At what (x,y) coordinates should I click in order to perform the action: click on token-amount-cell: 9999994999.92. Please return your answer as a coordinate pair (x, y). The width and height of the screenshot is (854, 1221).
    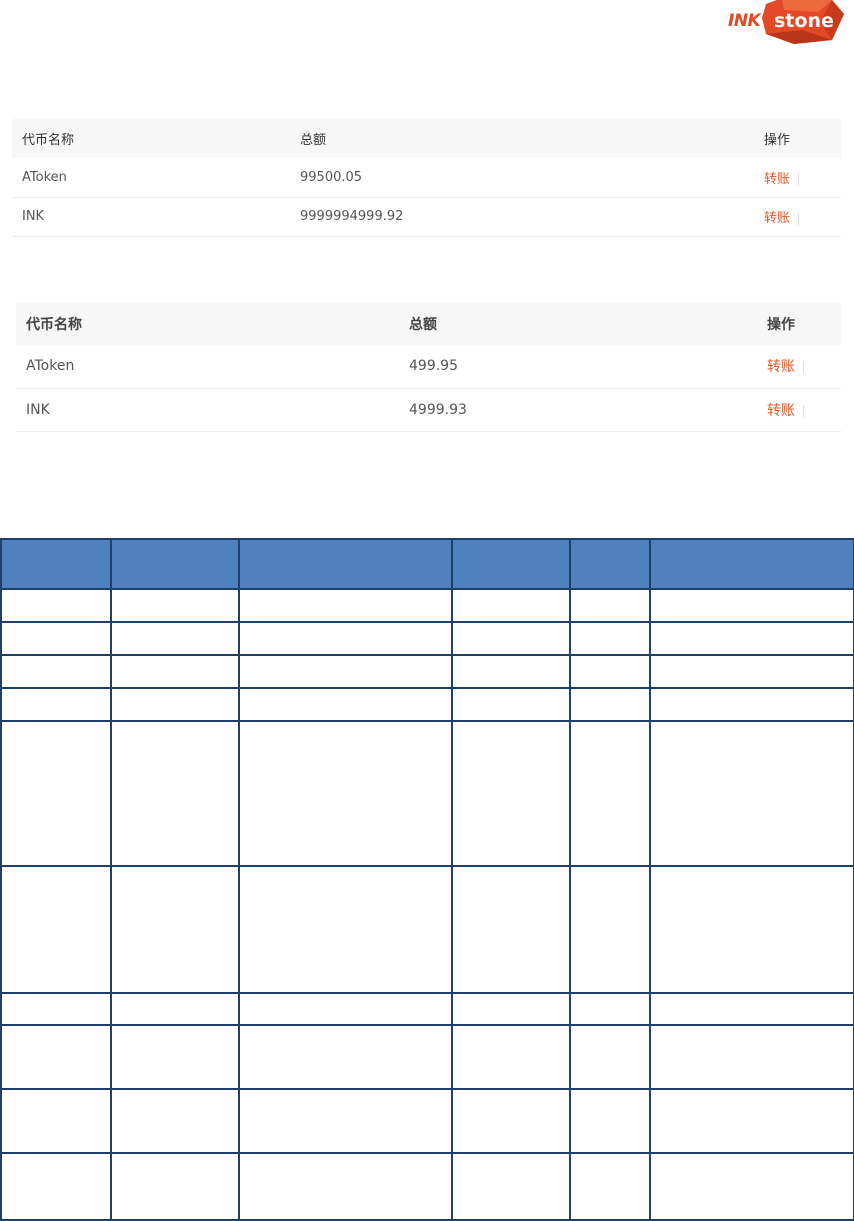
    Looking at the image, I should click on (352, 216).